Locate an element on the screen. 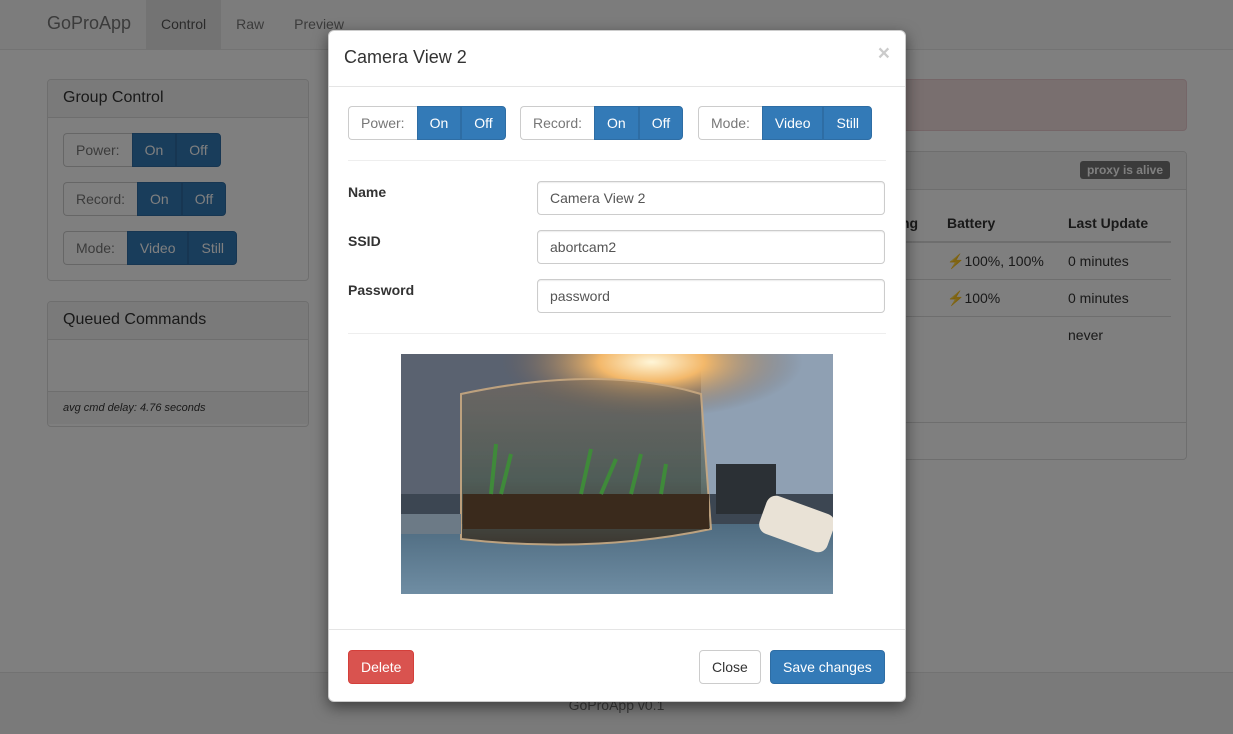  camera-mode-still-button: Still is located at coordinates (848, 123).